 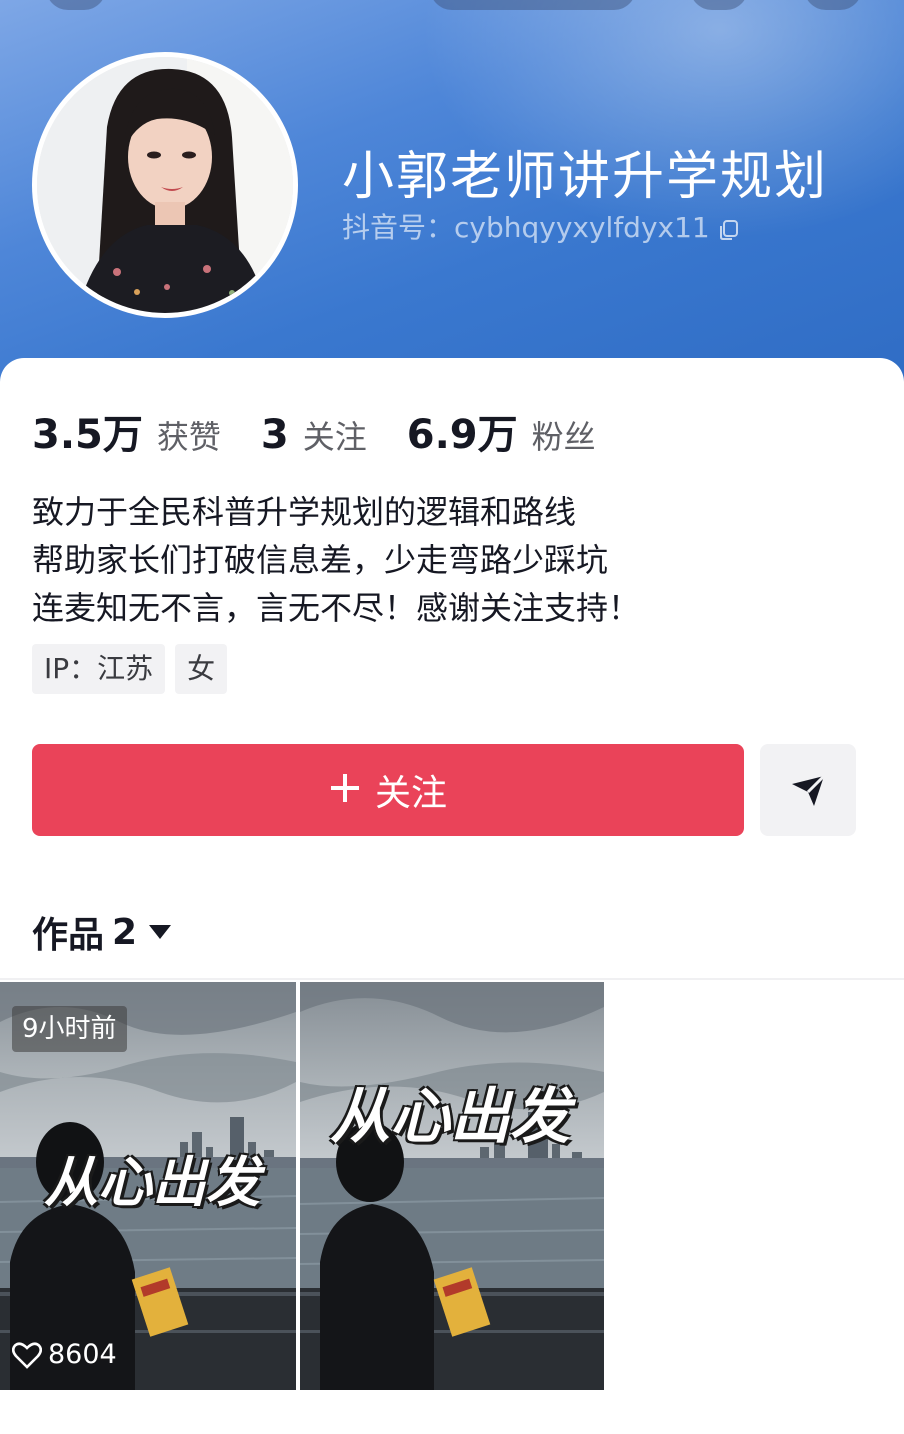 I want to click on following-count: 3, so click(x=275, y=435).